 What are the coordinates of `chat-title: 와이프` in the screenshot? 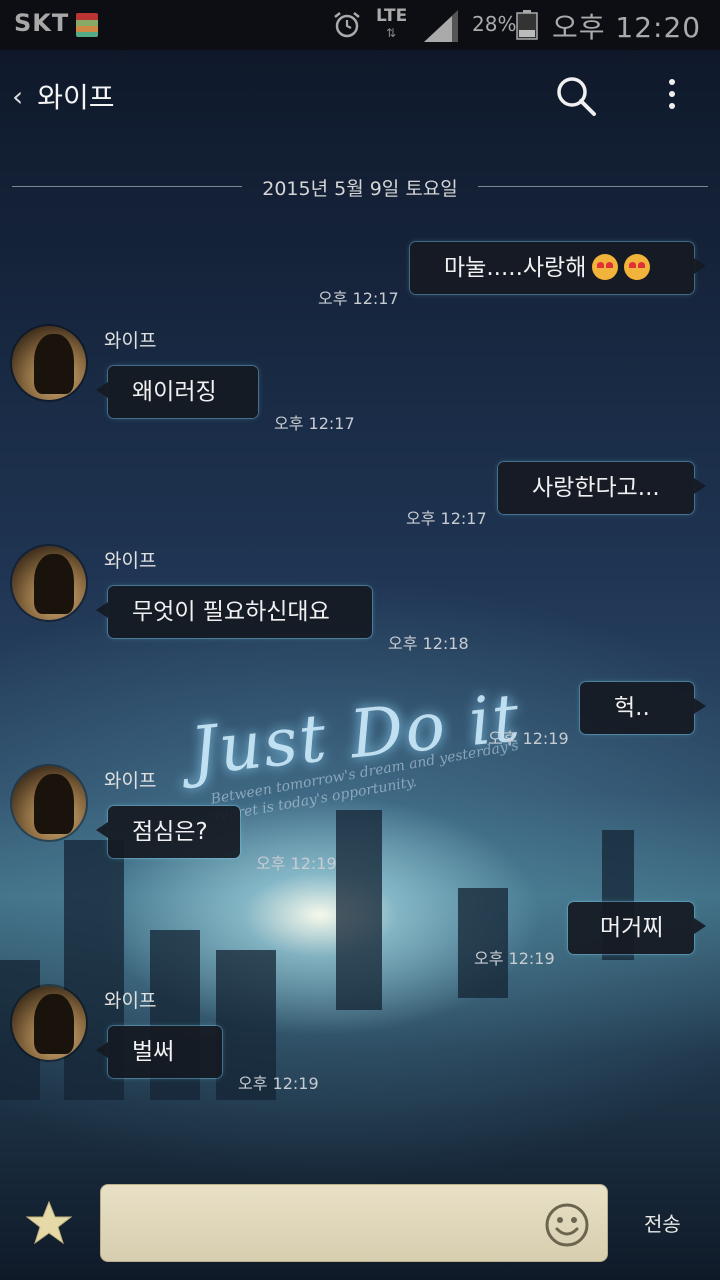 It's located at (76, 97).